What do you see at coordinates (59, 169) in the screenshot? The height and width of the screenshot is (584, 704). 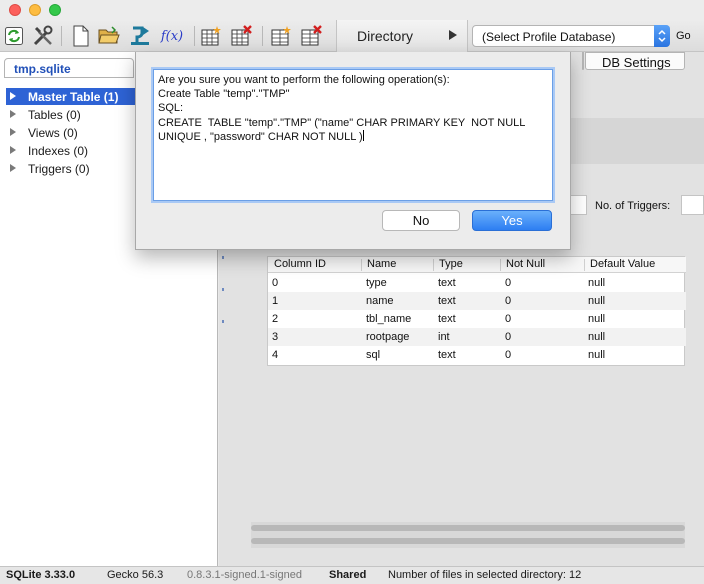 I see `tree-item-label: Triggers (0)` at bounding box center [59, 169].